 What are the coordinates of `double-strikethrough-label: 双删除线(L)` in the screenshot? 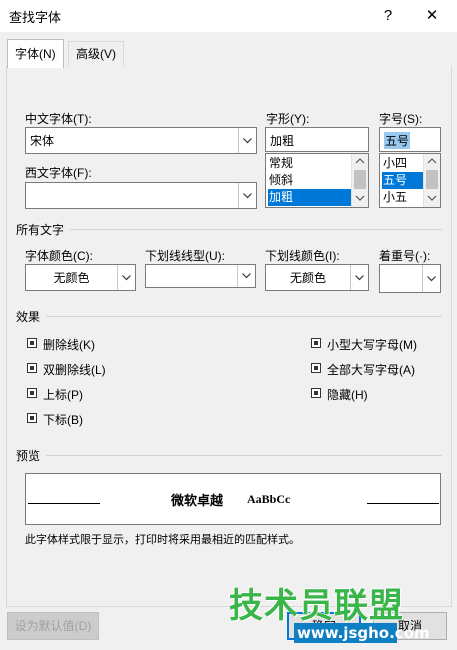 It's located at (74, 370).